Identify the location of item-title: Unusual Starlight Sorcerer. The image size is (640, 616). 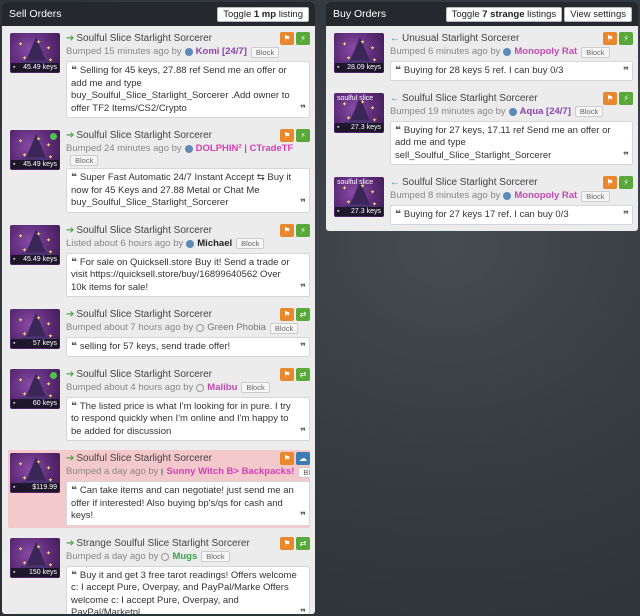
(502, 38).